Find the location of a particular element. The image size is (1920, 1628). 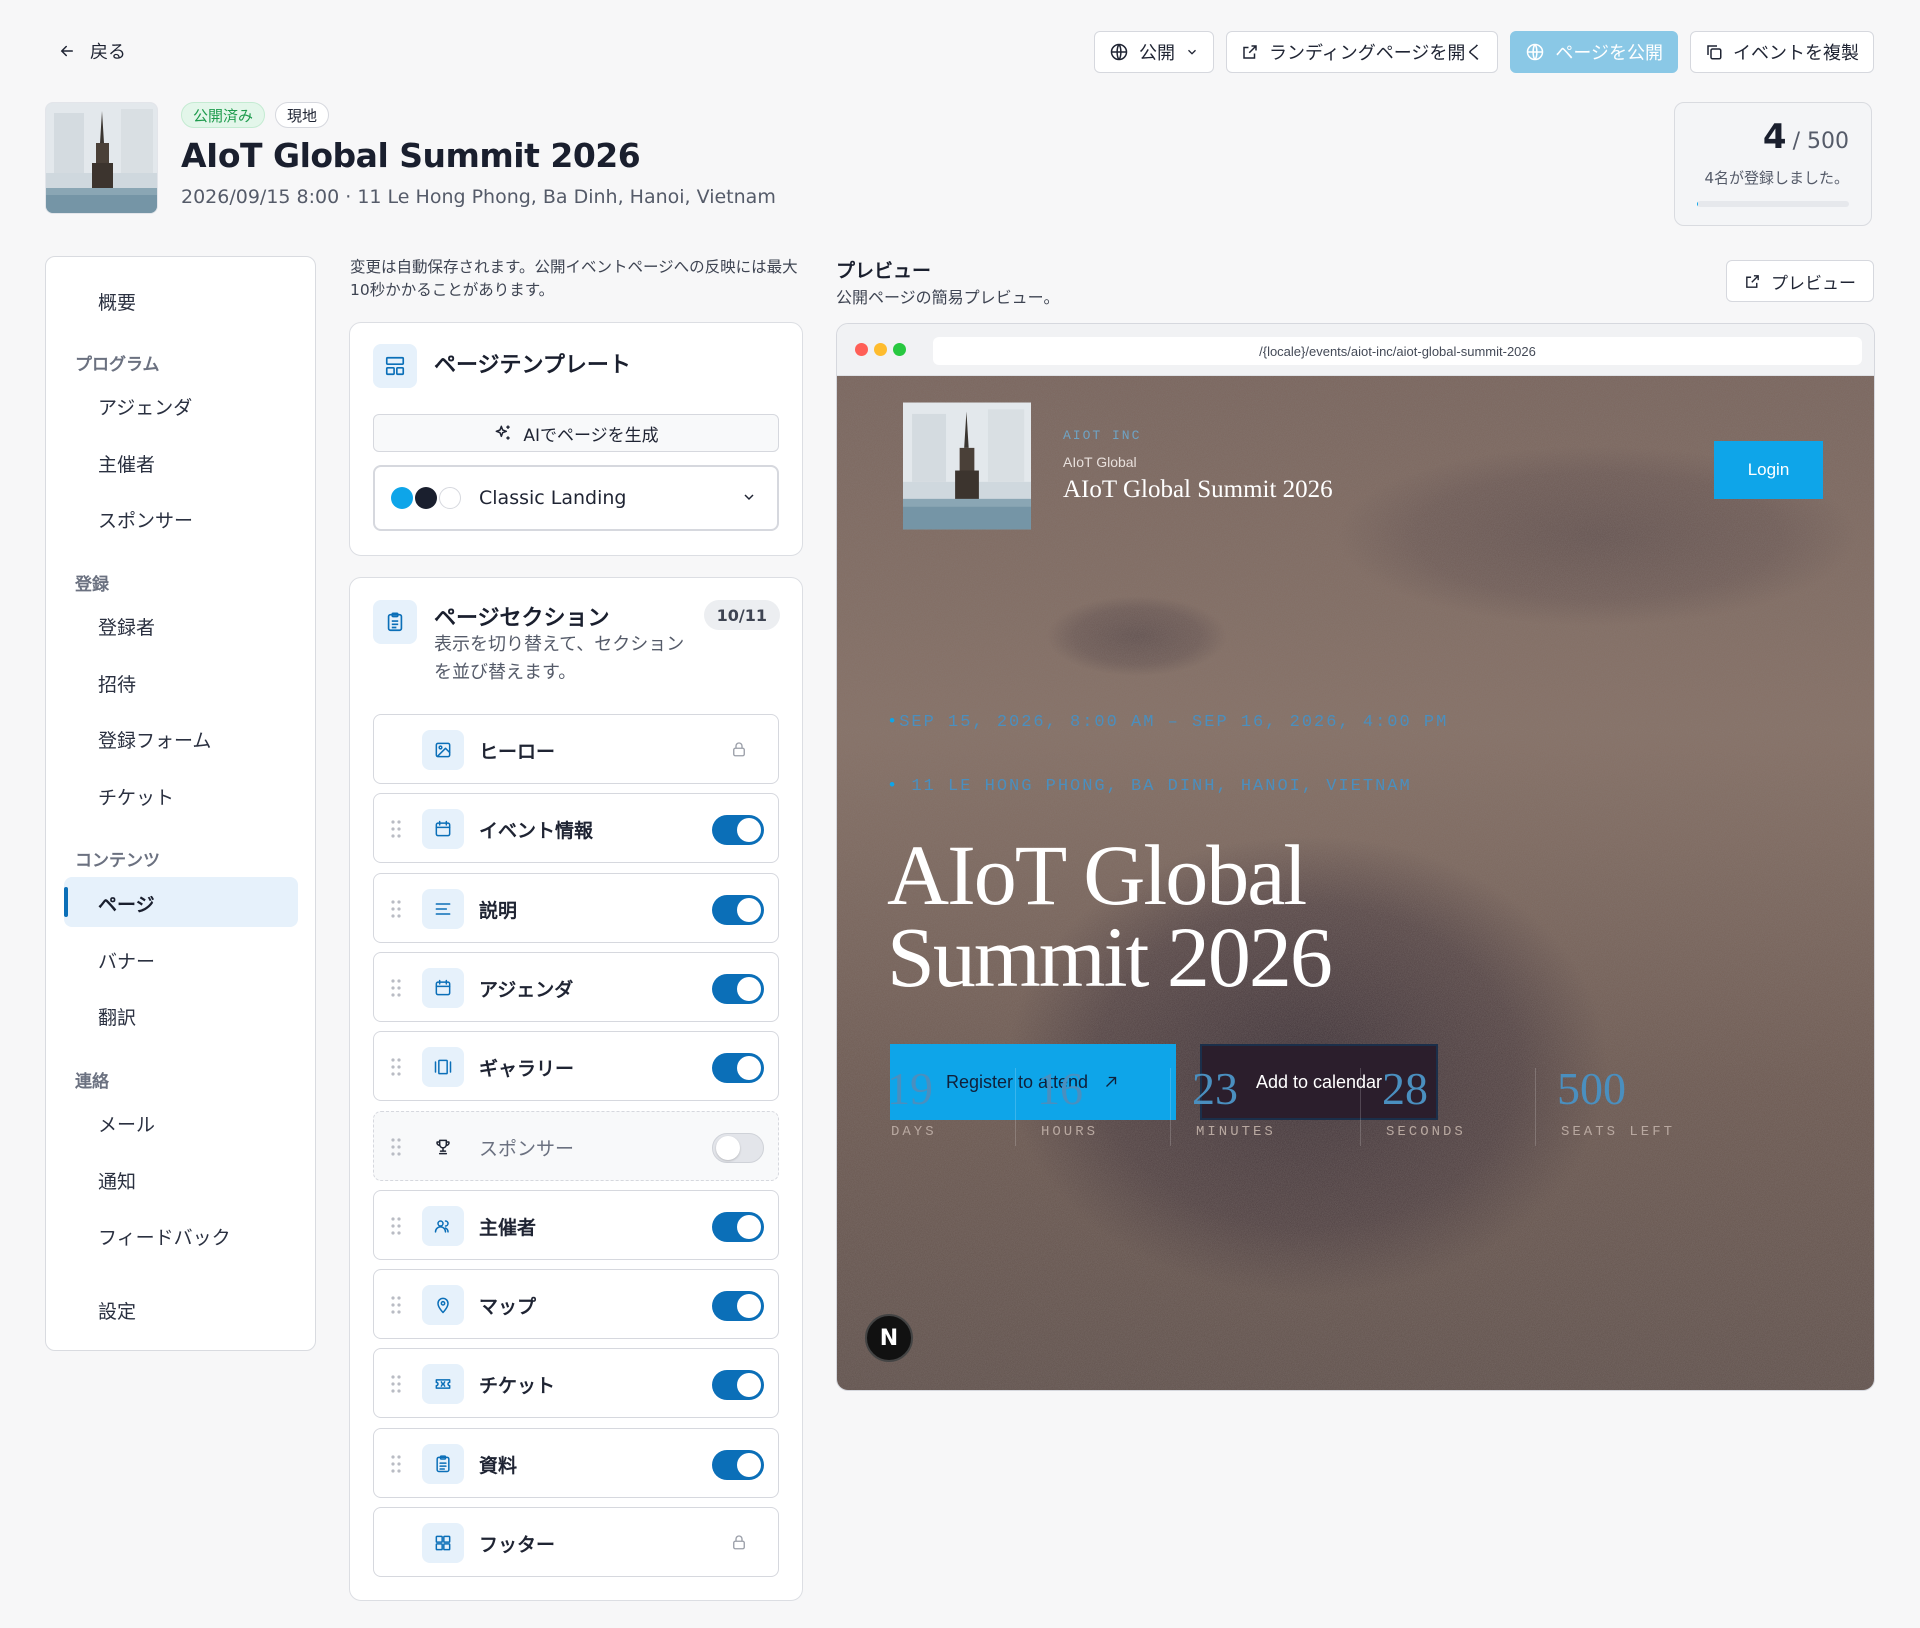

sidebar-item-email: メール is located at coordinates (126, 1123).